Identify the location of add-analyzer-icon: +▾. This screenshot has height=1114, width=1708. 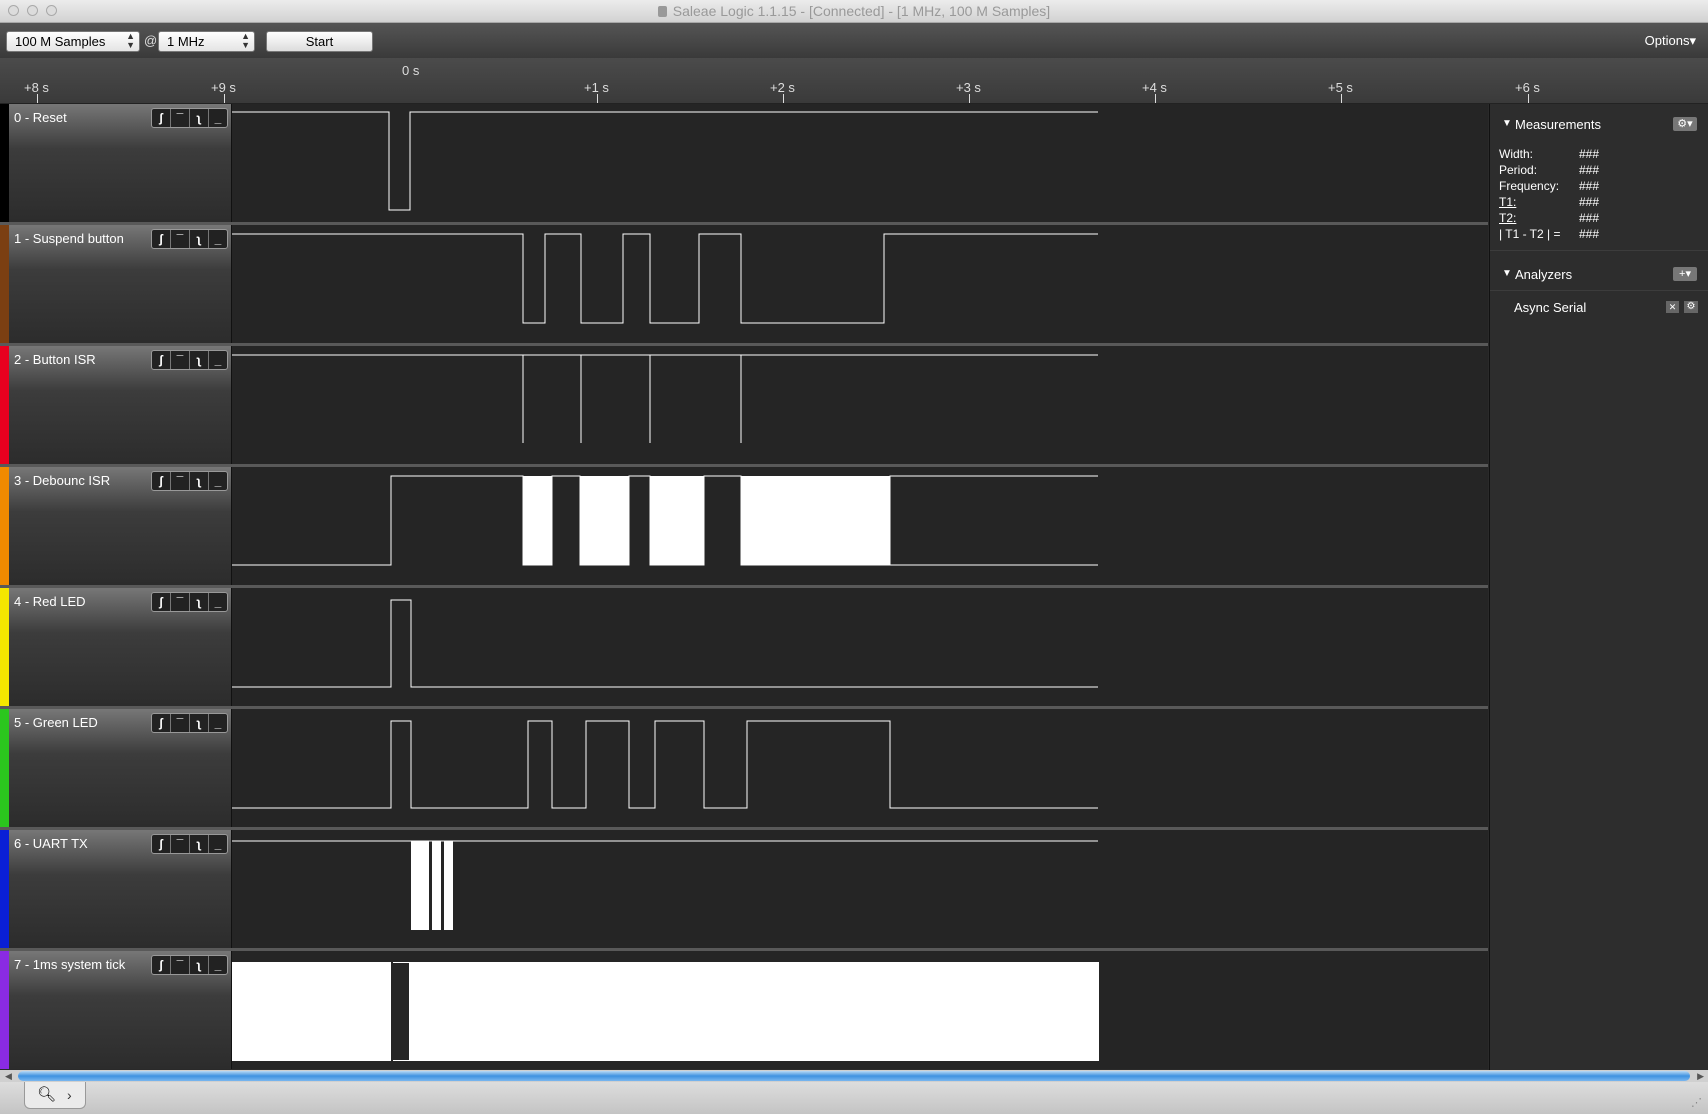
(1685, 274).